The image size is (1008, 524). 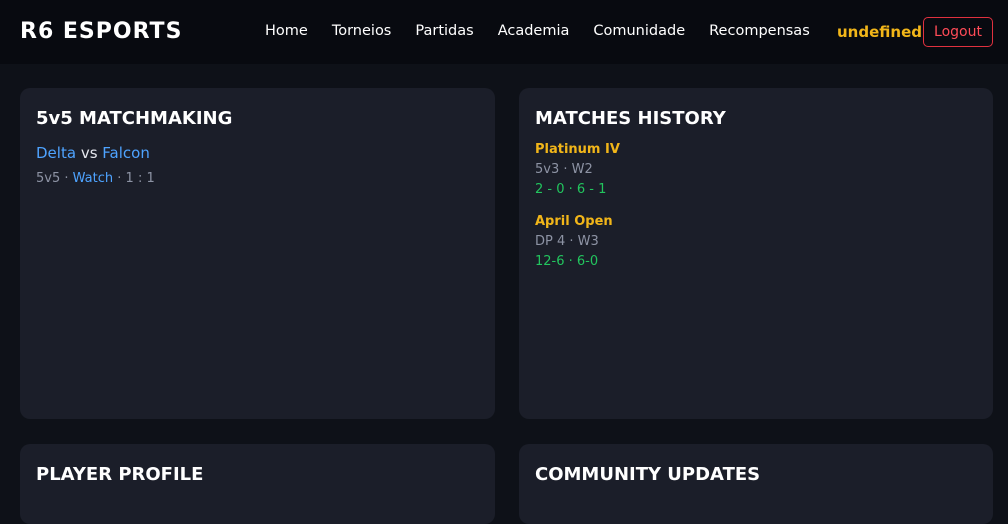 I want to click on nav-torneios: Torneios, so click(x=362, y=31).